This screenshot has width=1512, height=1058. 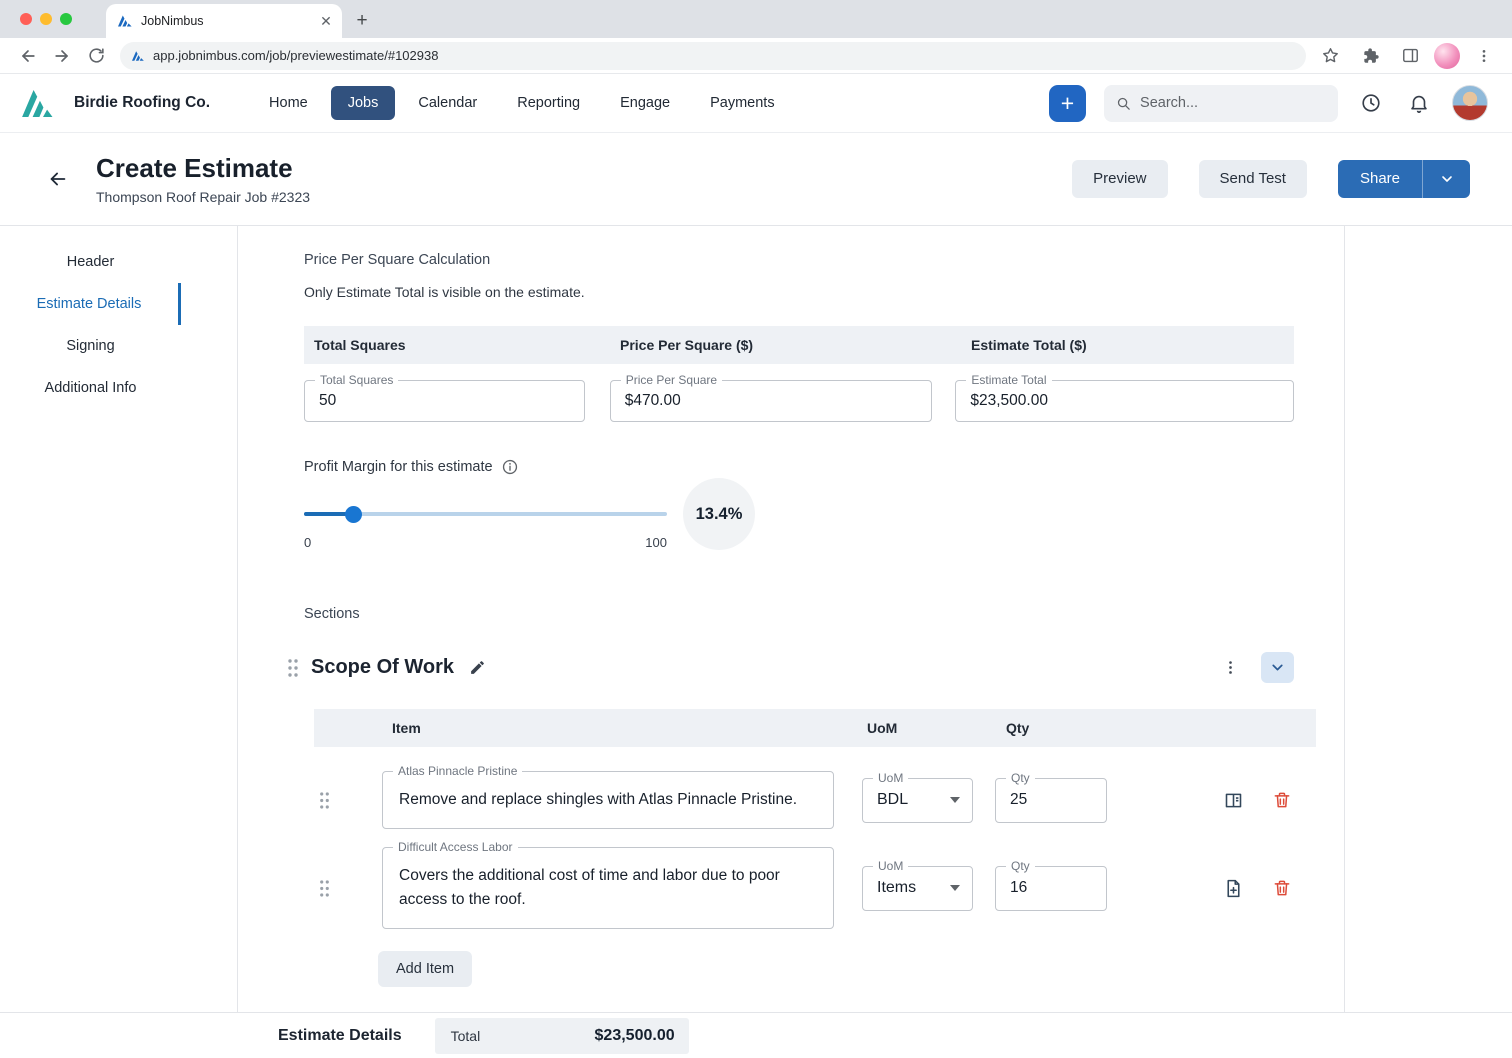 What do you see at coordinates (1419, 103) in the screenshot?
I see `notifications-button` at bounding box center [1419, 103].